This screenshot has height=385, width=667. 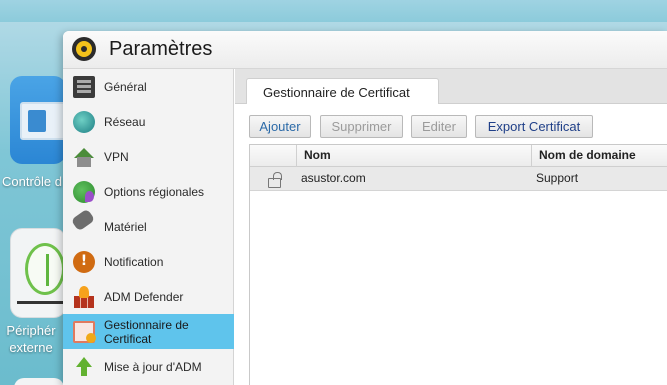 I want to click on sidebar-item-label: VPN, so click(x=116, y=156).